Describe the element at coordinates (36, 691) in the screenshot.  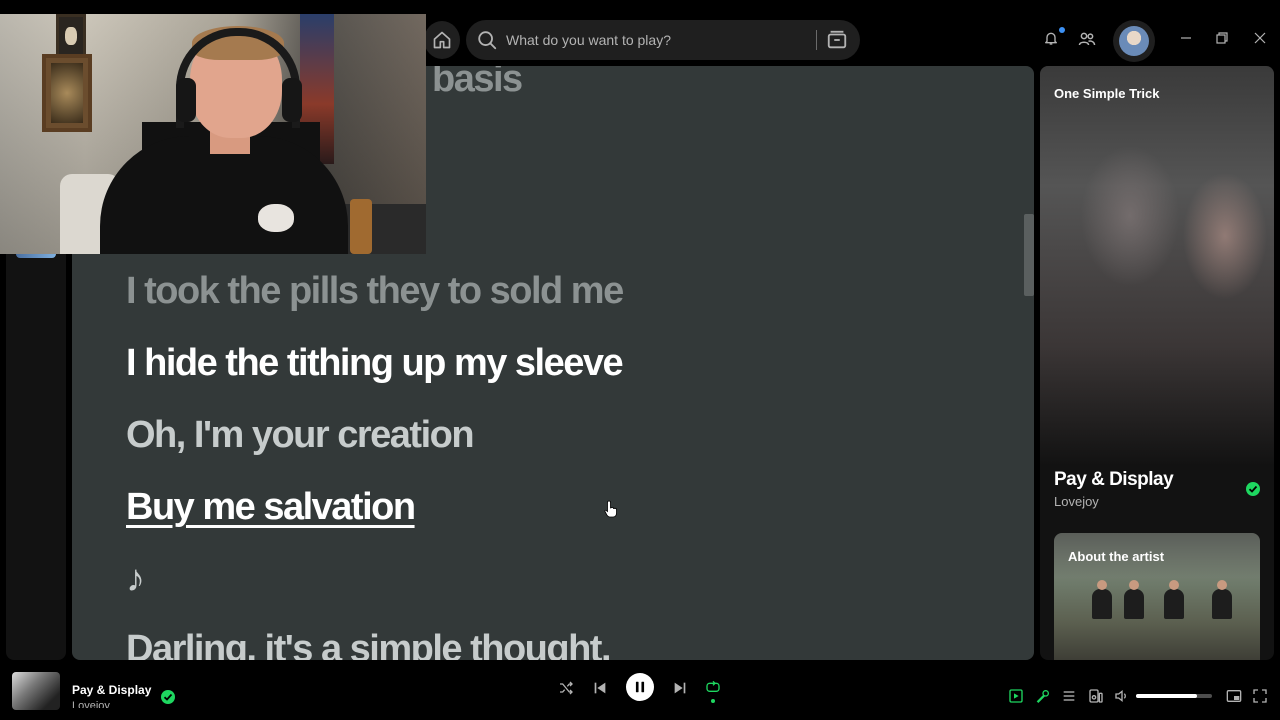
I see `now-playing-cover` at that location.